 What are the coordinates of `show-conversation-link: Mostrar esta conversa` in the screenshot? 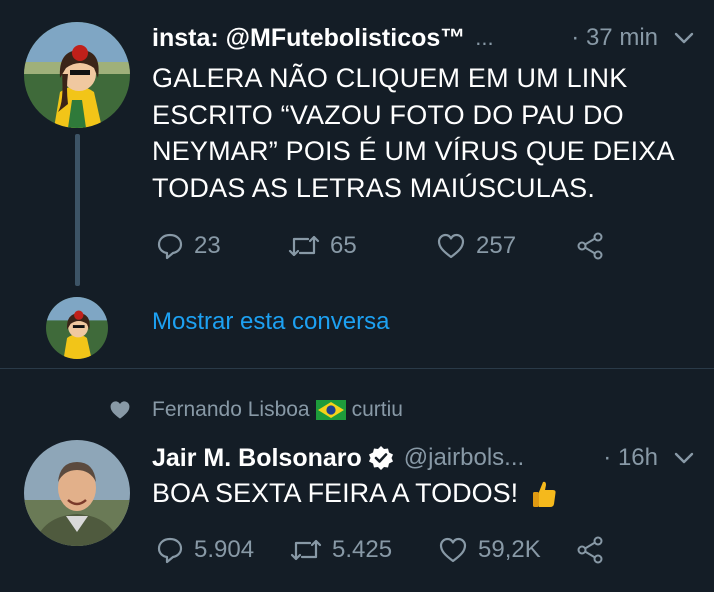 It's located at (270, 322).